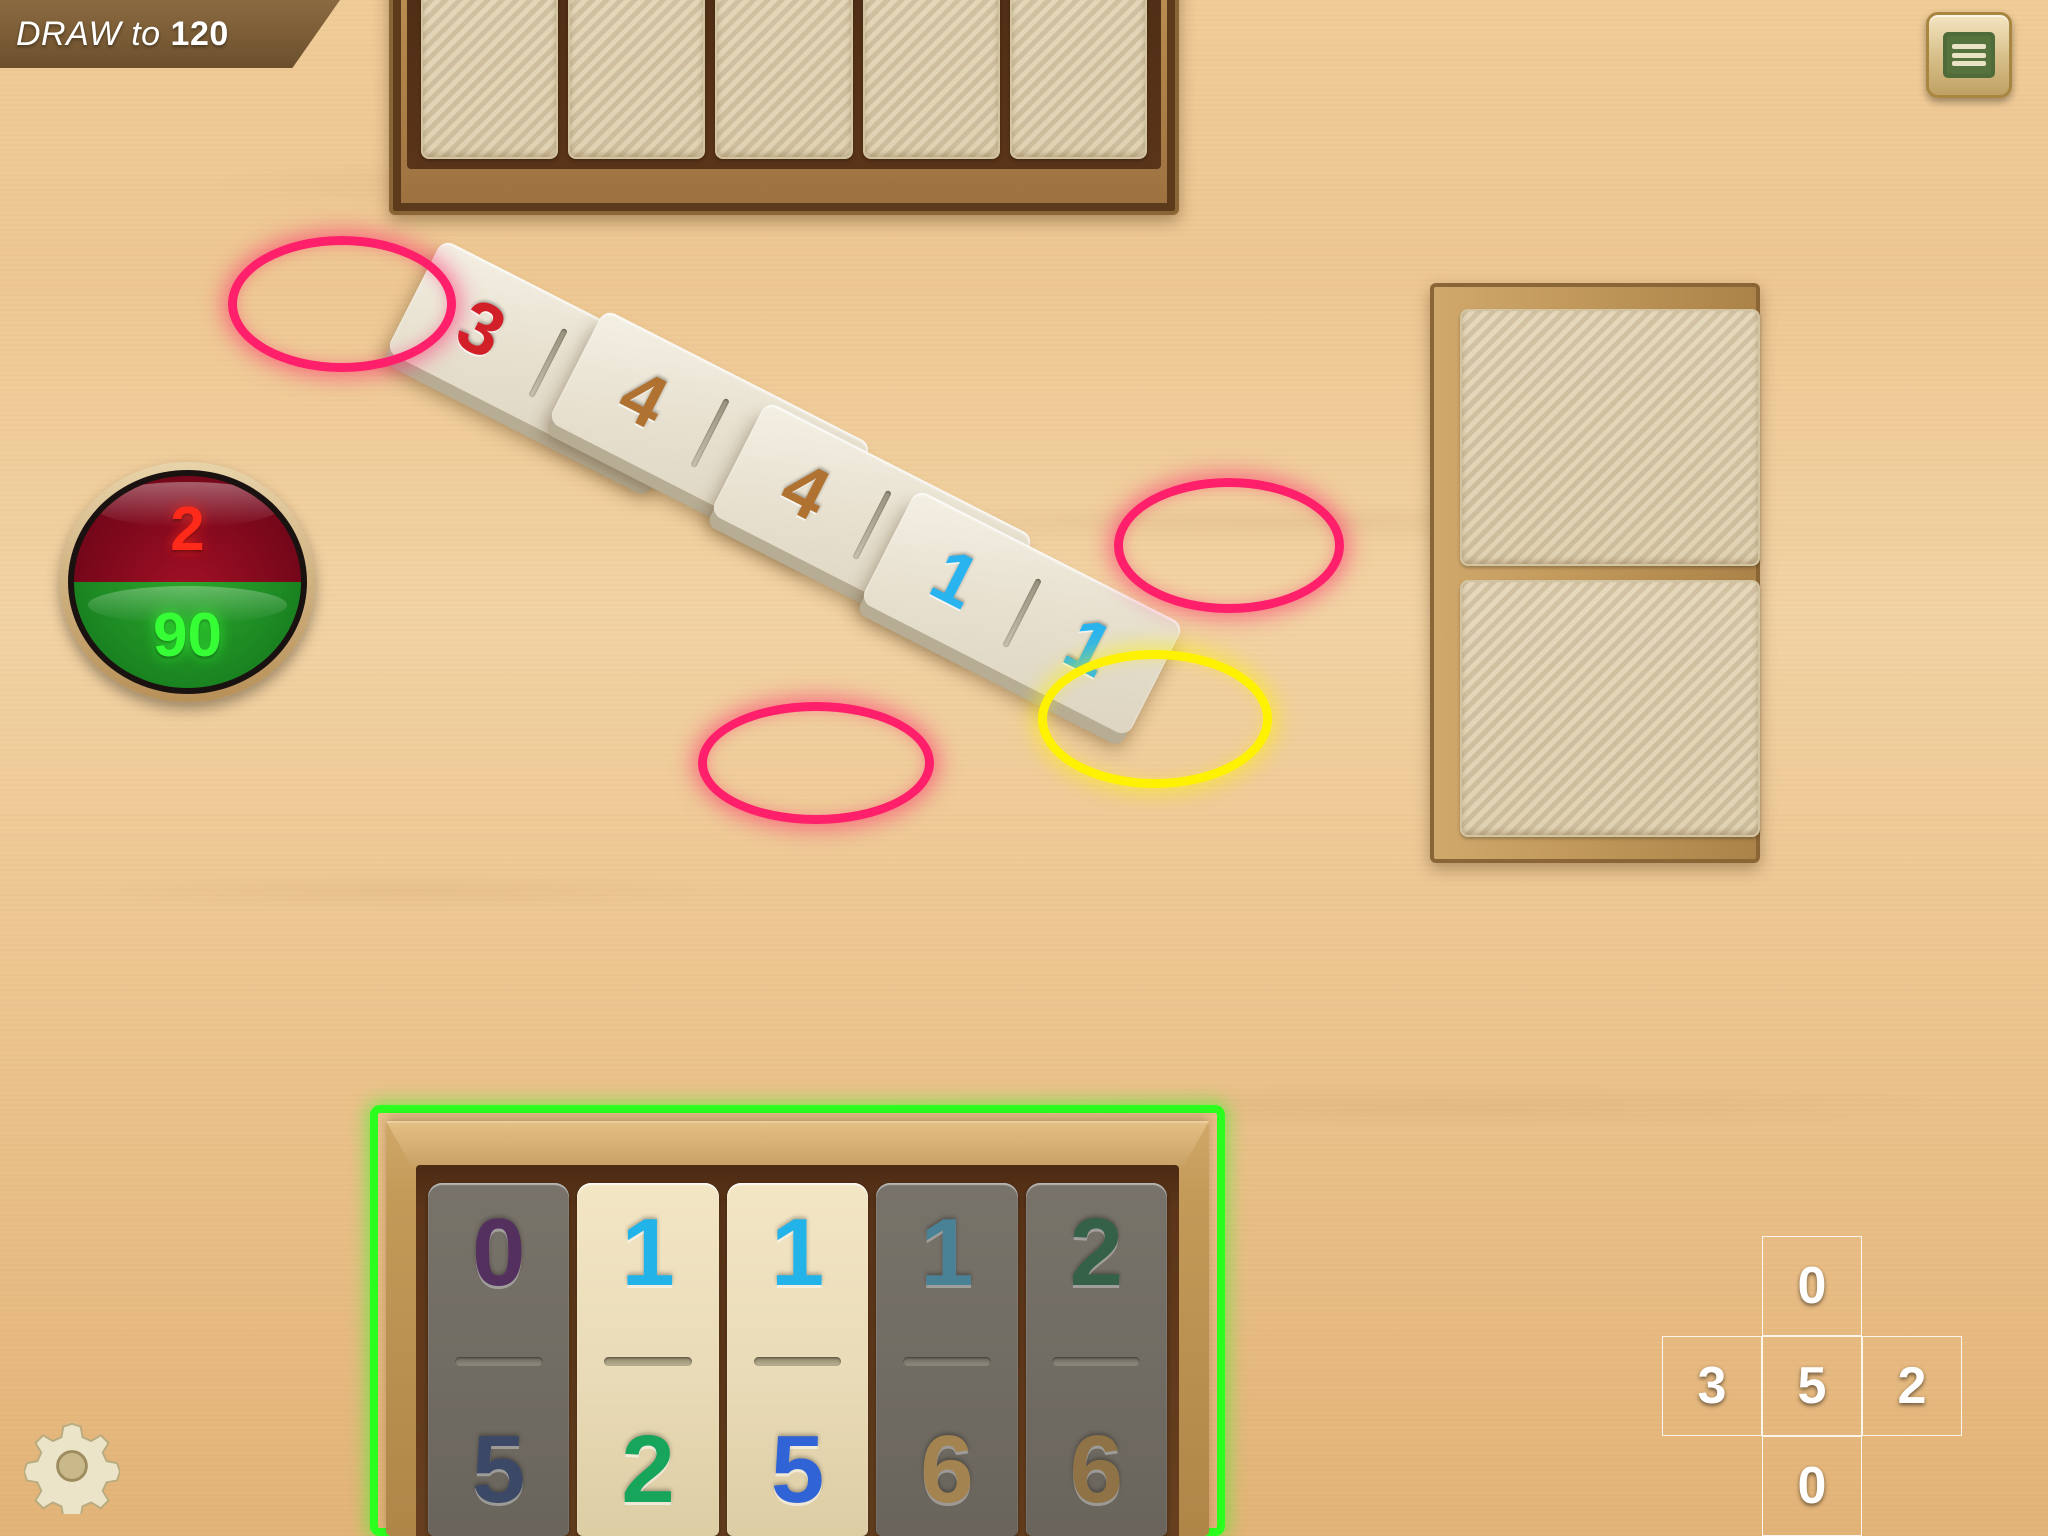 The height and width of the screenshot is (1536, 2048). I want to click on draw-target-banner: DRAW to 120, so click(170, 34).